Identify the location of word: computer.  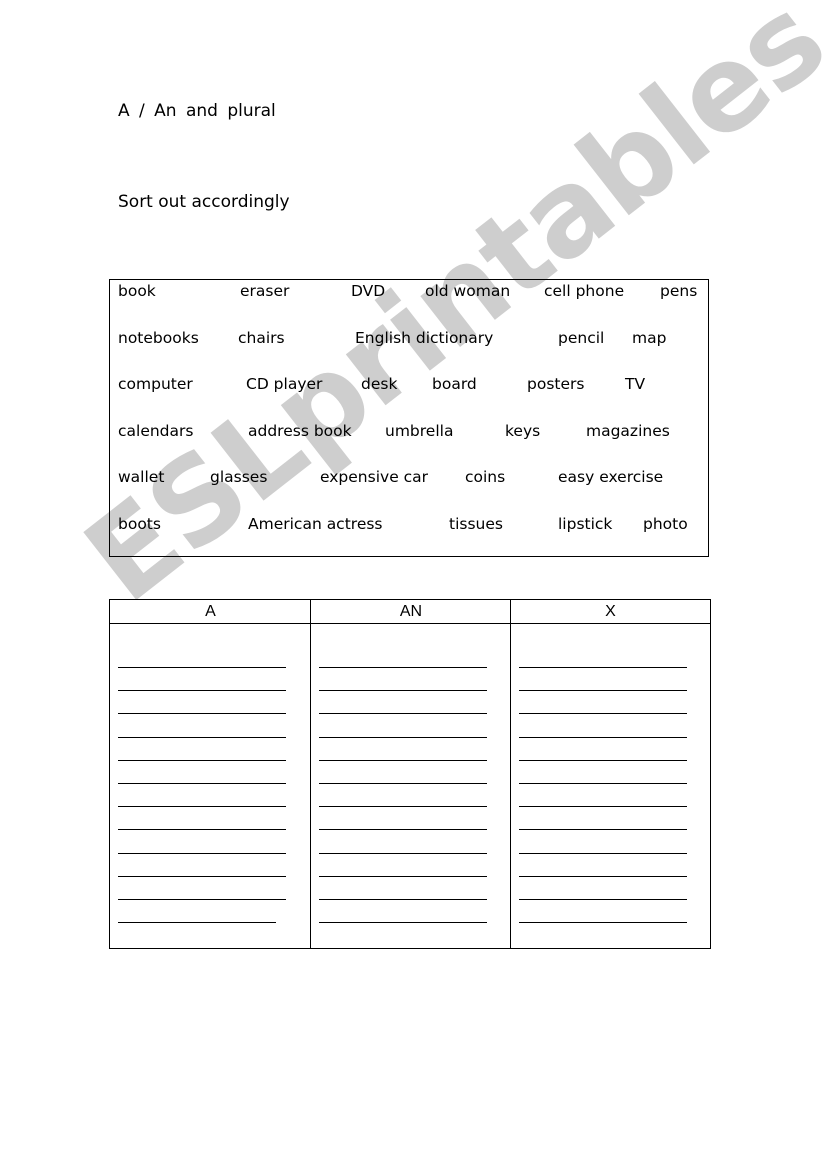
(155, 384).